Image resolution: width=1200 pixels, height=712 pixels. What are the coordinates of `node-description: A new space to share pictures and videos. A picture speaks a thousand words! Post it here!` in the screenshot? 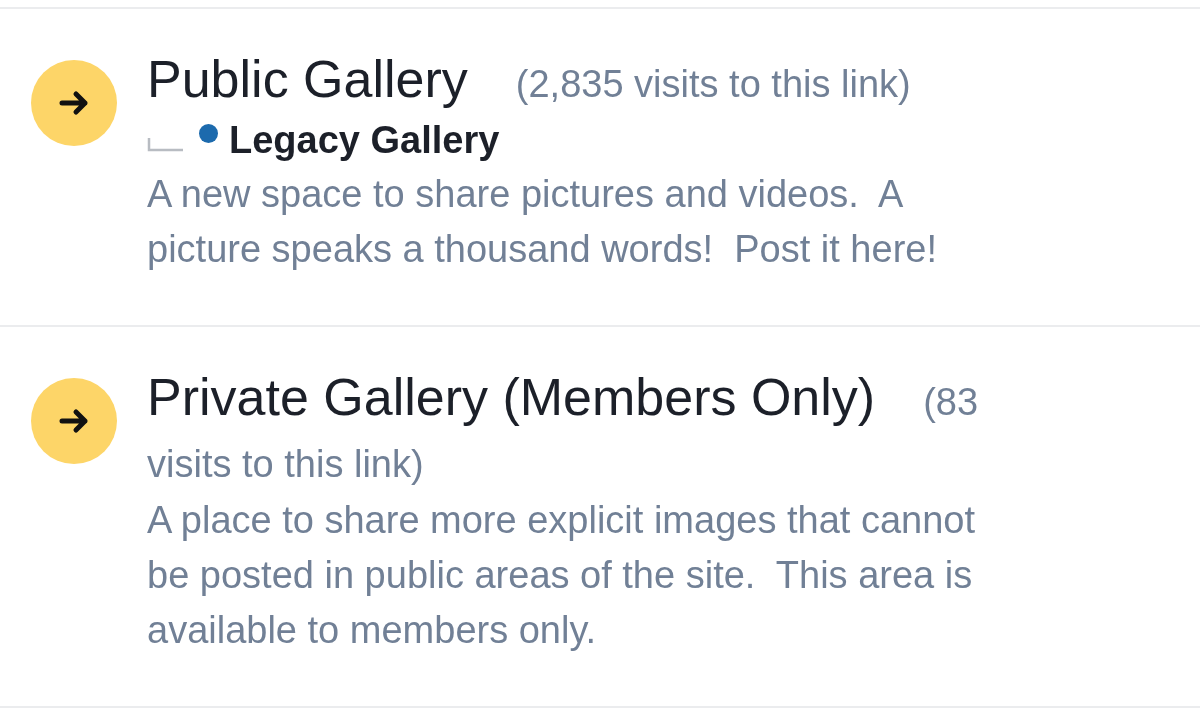 It's located at (542, 222).